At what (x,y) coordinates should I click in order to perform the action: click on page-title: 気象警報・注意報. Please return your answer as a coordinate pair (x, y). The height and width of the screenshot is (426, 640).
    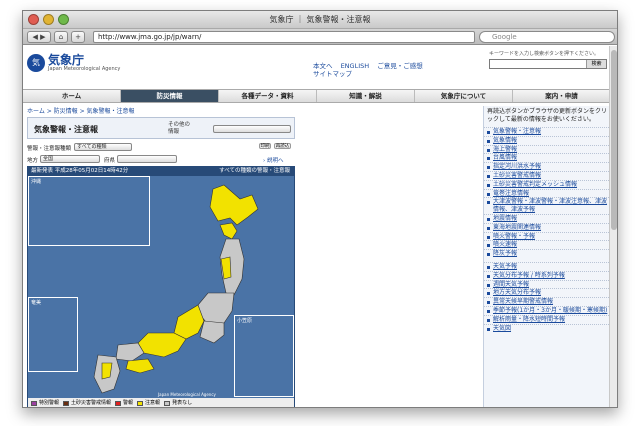
    Looking at the image, I should click on (66, 129).